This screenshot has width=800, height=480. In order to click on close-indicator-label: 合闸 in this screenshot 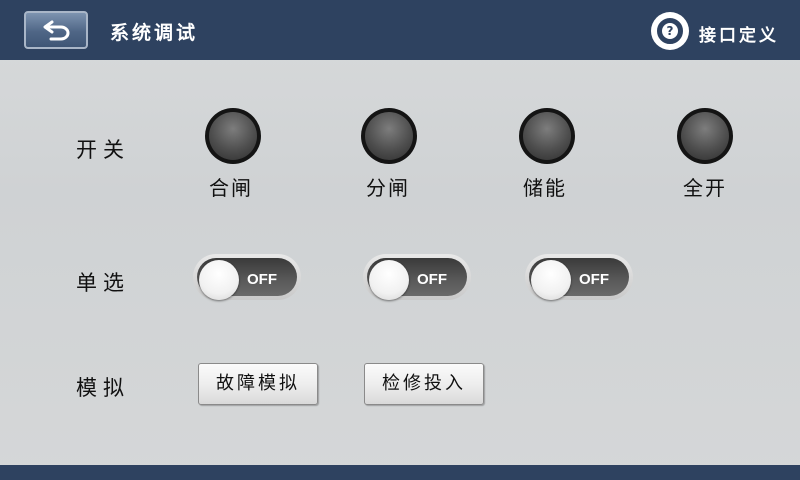, I will do `click(231, 188)`.